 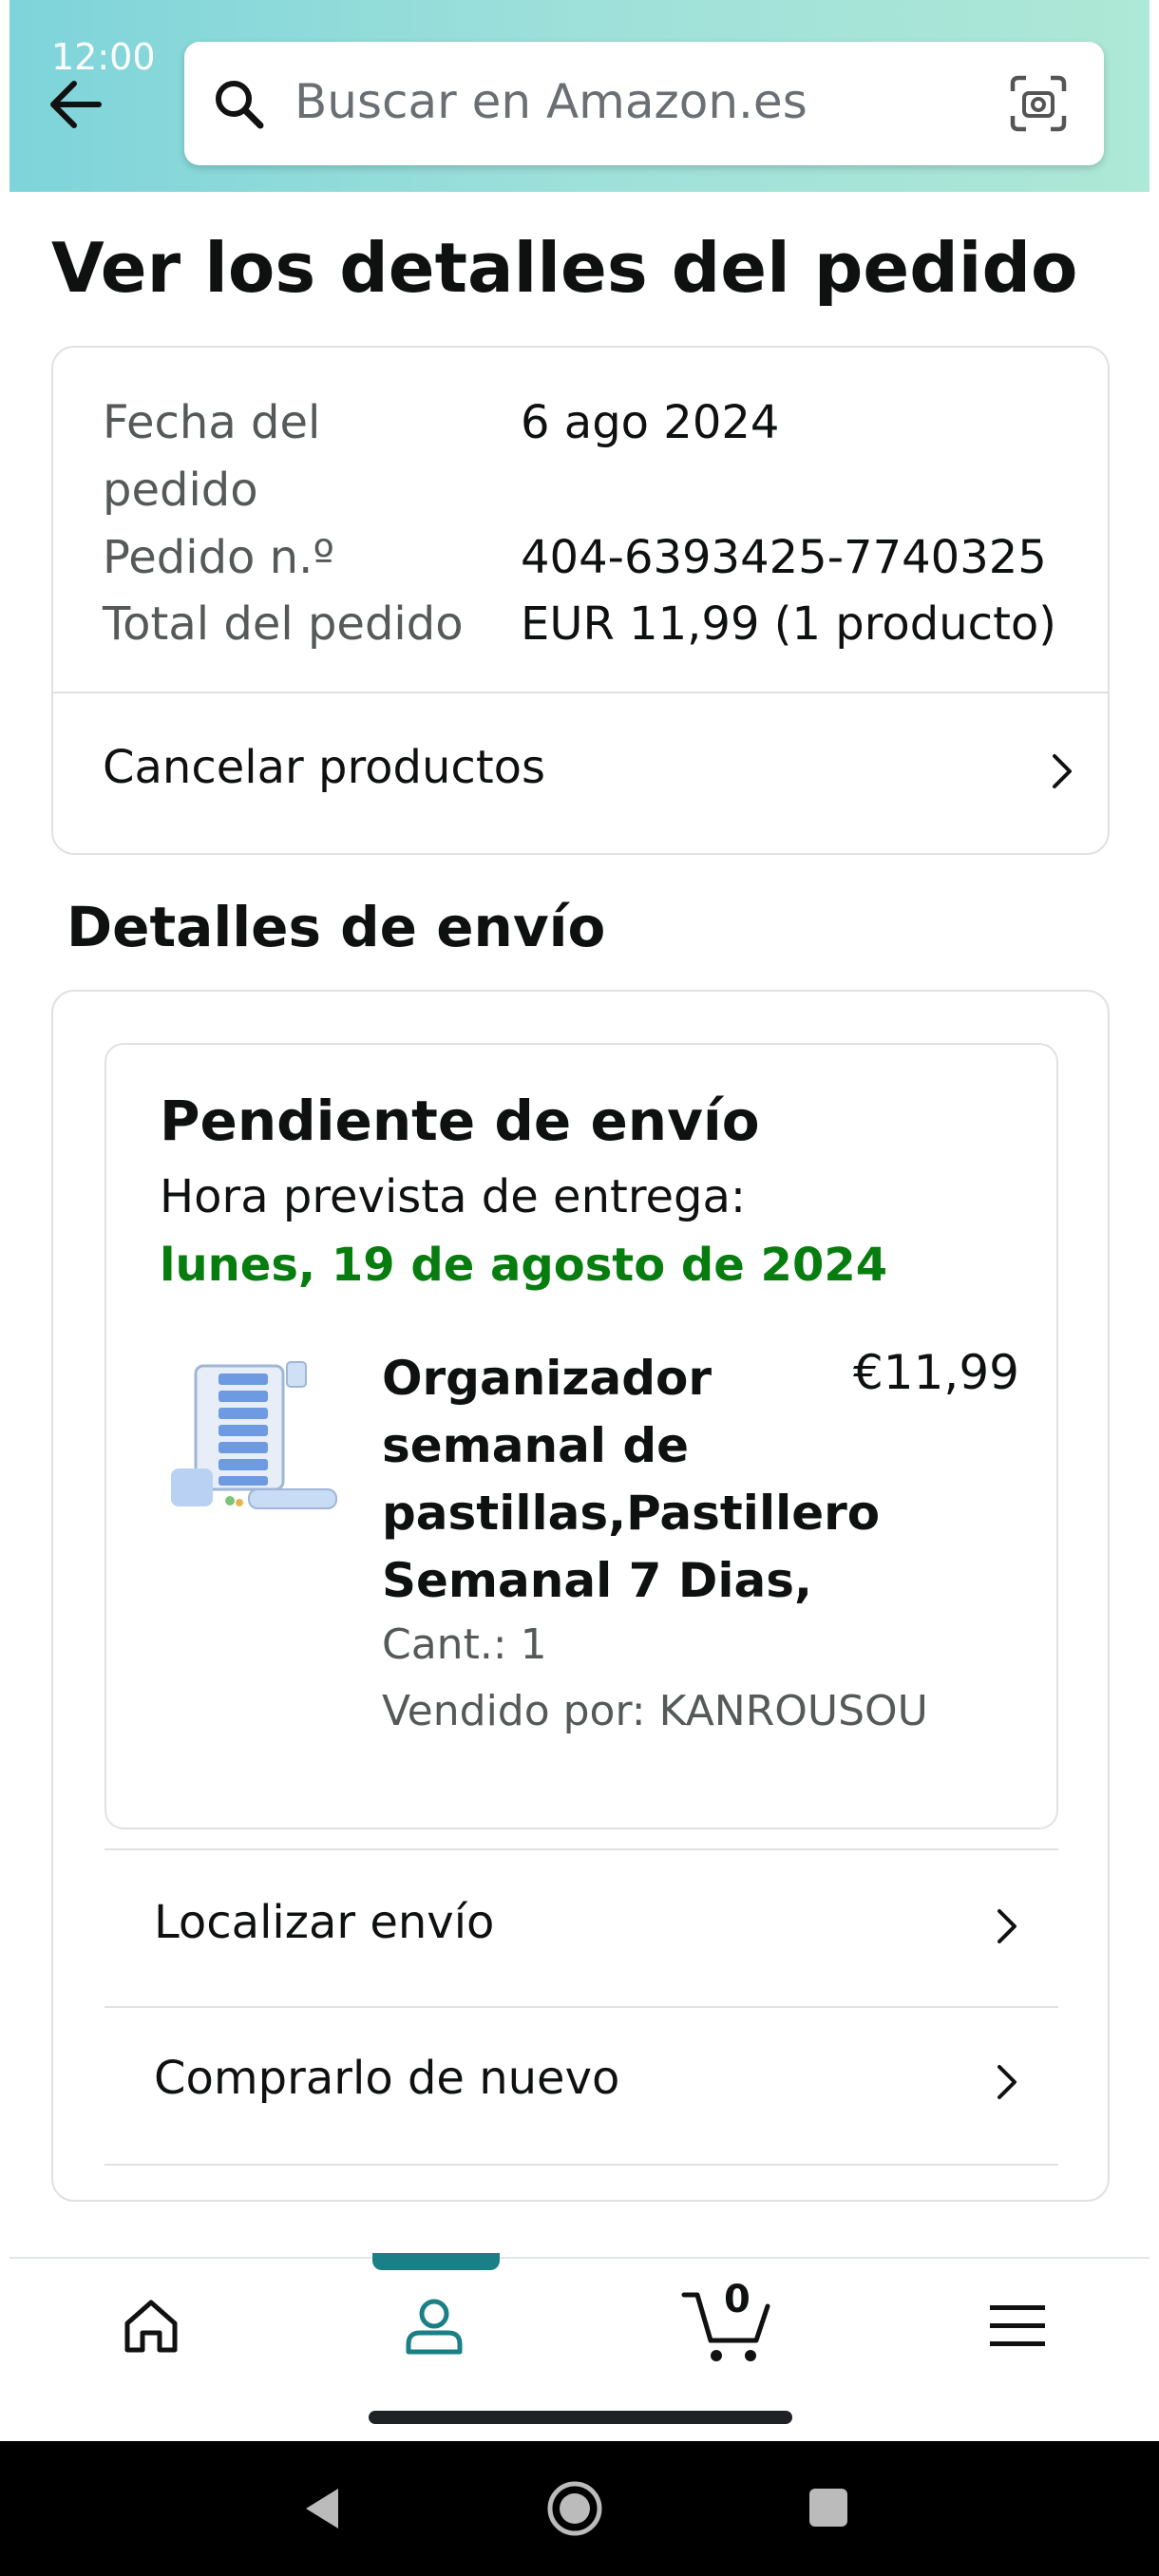 I want to click on system-nav-bar, so click(x=579, y=2508).